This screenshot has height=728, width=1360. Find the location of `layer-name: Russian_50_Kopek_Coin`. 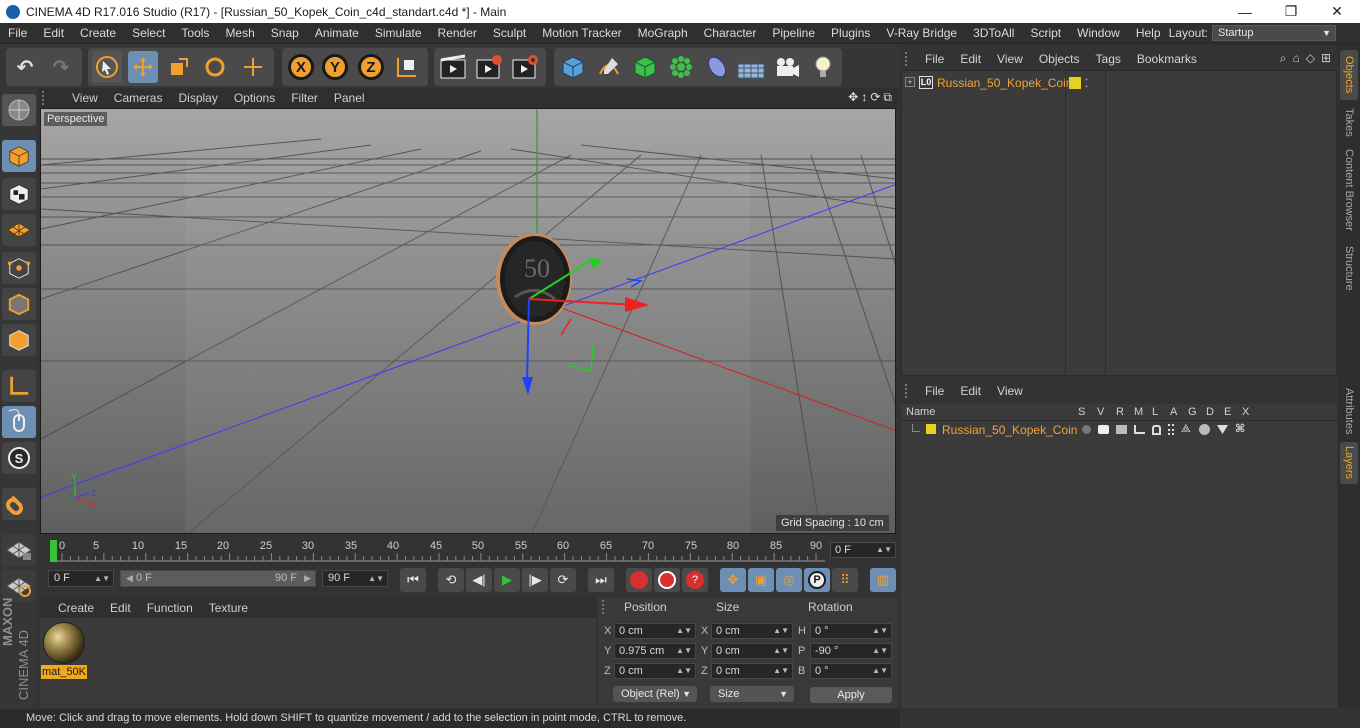

layer-name: Russian_50_Kopek_Coin is located at coordinates (1009, 430).